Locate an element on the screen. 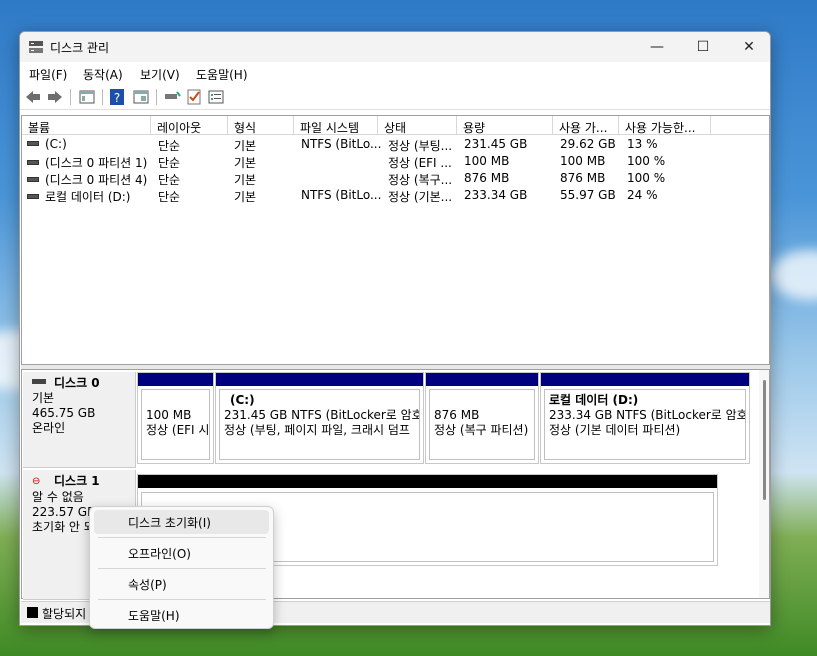 This screenshot has width=817, height=656. partition-size: 231.45 GB NTFS (BitLocker로 암호호 is located at coordinates (322, 415).